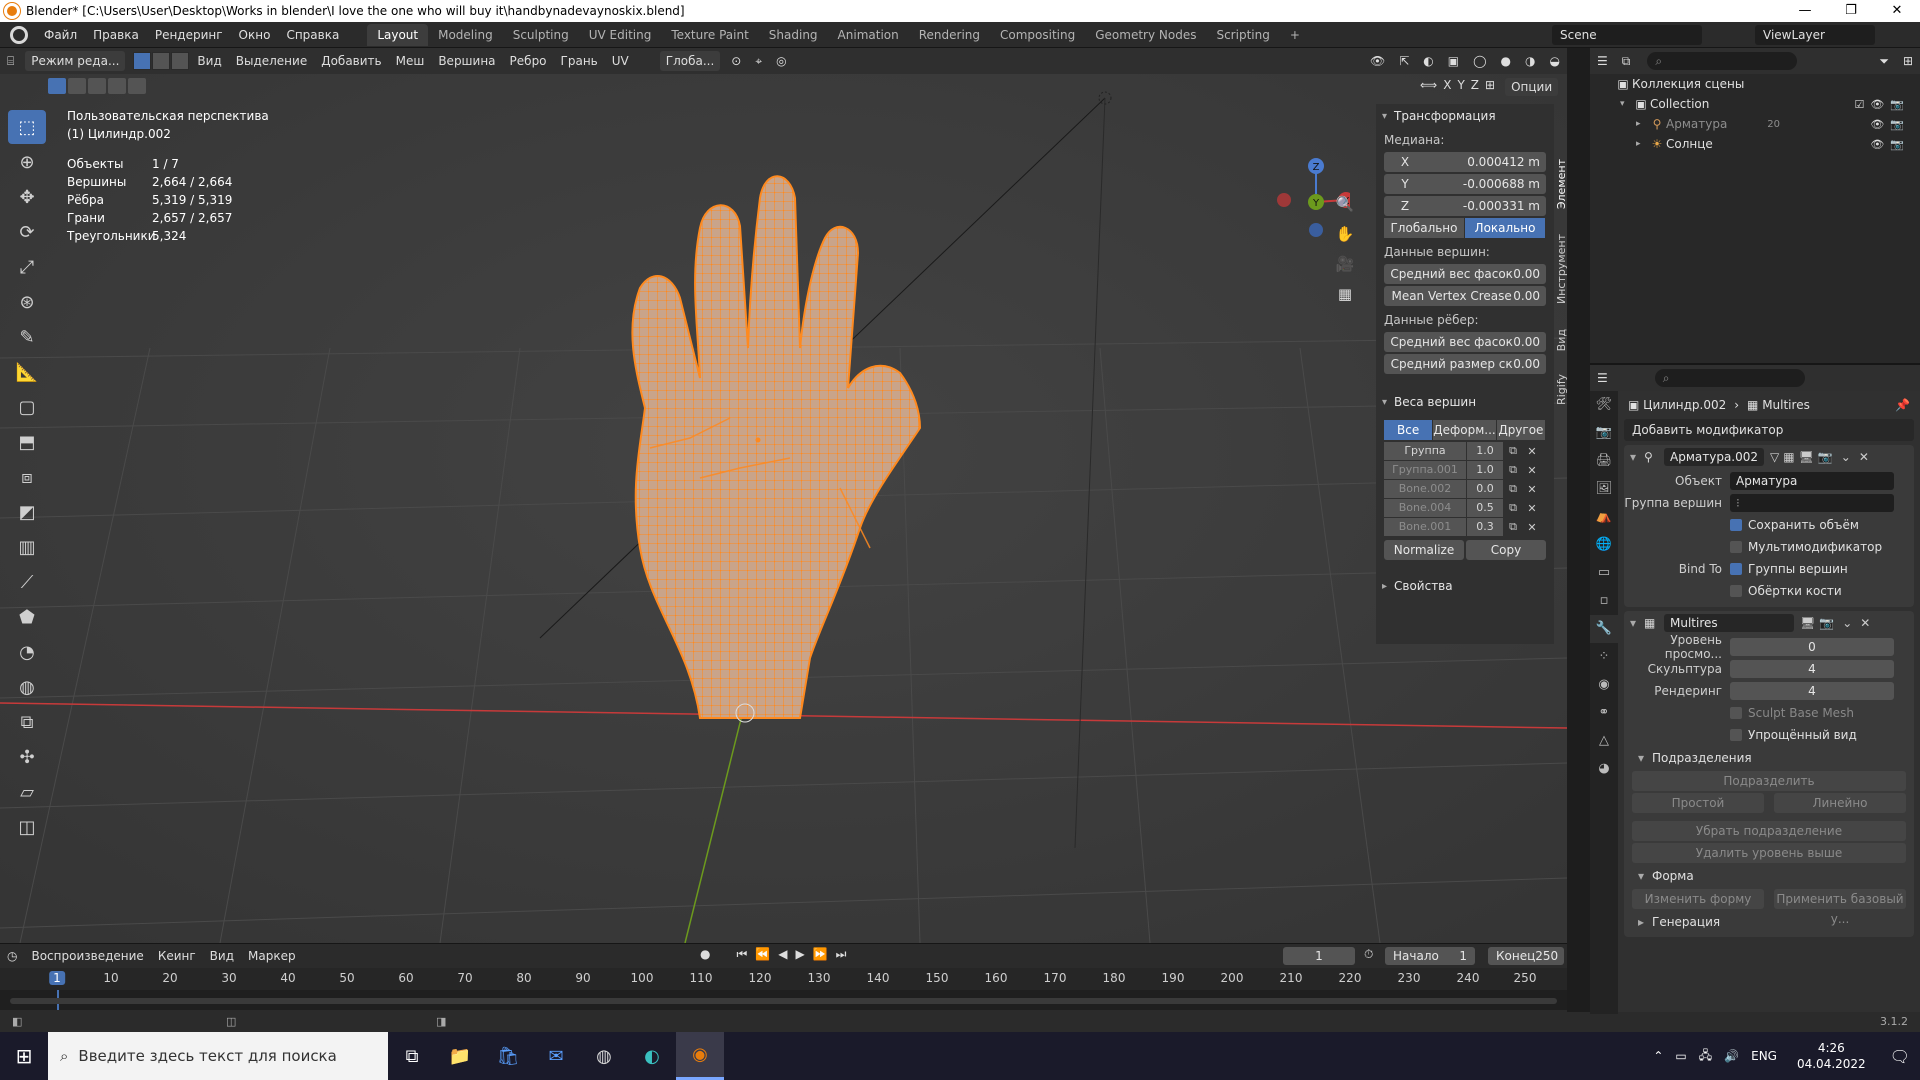 The height and width of the screenshot is (1080, 1920). What do you see at coordinates (1882, 104) in the screenshot?
I see `visibility-toggles: ☑👁📷` at bounding box center [1882, 104].